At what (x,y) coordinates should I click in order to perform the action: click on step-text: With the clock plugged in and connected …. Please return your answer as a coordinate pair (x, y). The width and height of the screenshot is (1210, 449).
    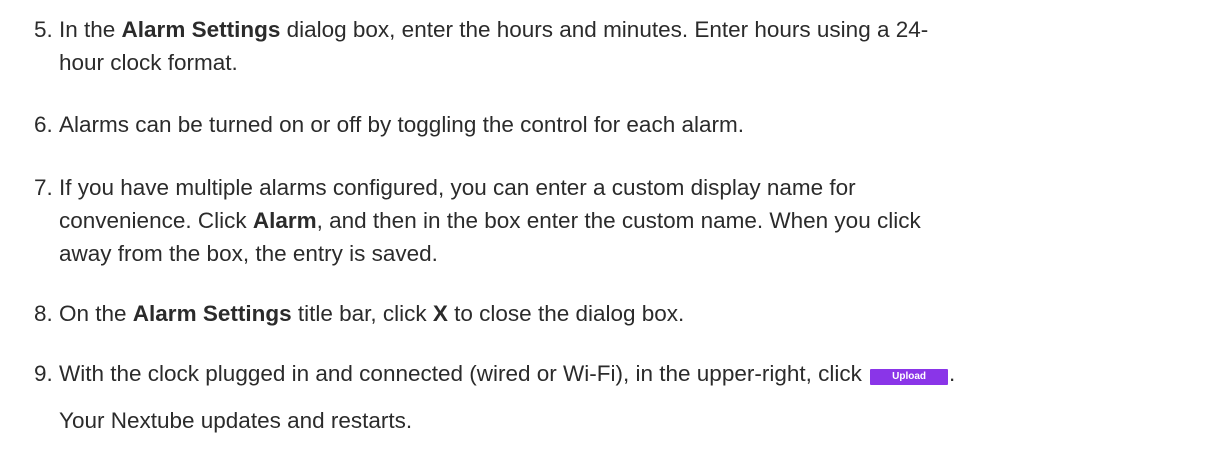
    Looking at the image, I should click on (621, 373).